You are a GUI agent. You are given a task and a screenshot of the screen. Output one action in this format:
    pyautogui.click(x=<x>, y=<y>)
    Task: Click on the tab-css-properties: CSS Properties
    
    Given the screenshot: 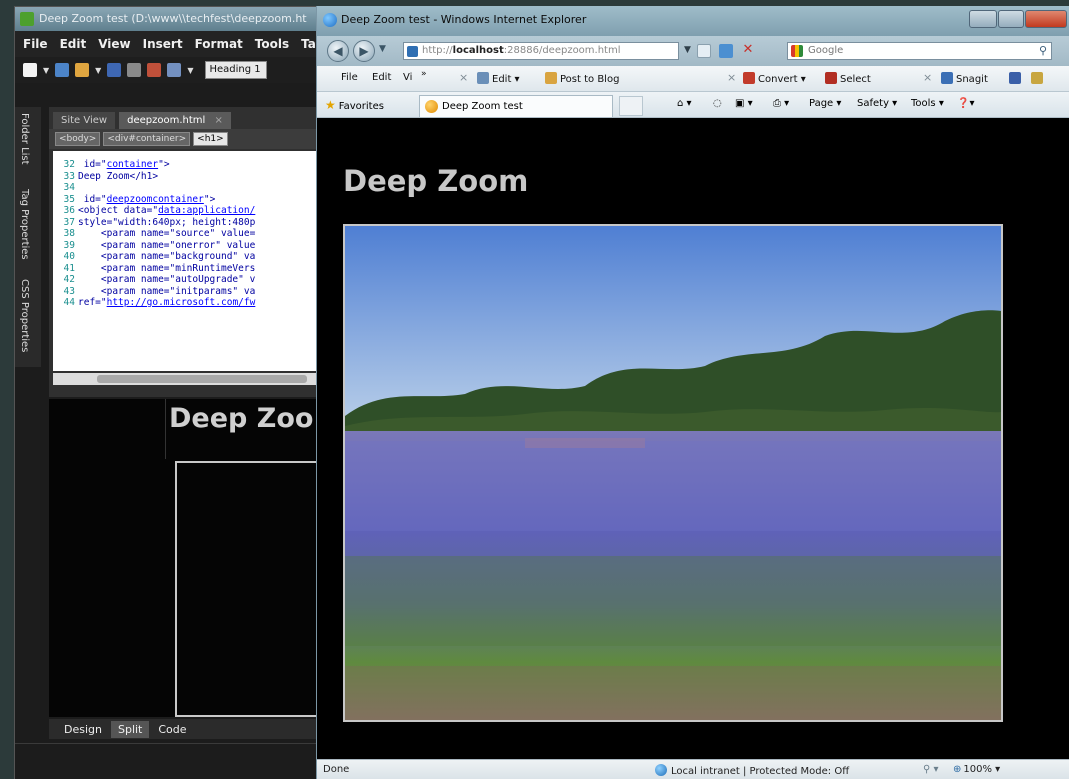 What is the action you would take?
    pyautogui.click(x=24, y=315)
    